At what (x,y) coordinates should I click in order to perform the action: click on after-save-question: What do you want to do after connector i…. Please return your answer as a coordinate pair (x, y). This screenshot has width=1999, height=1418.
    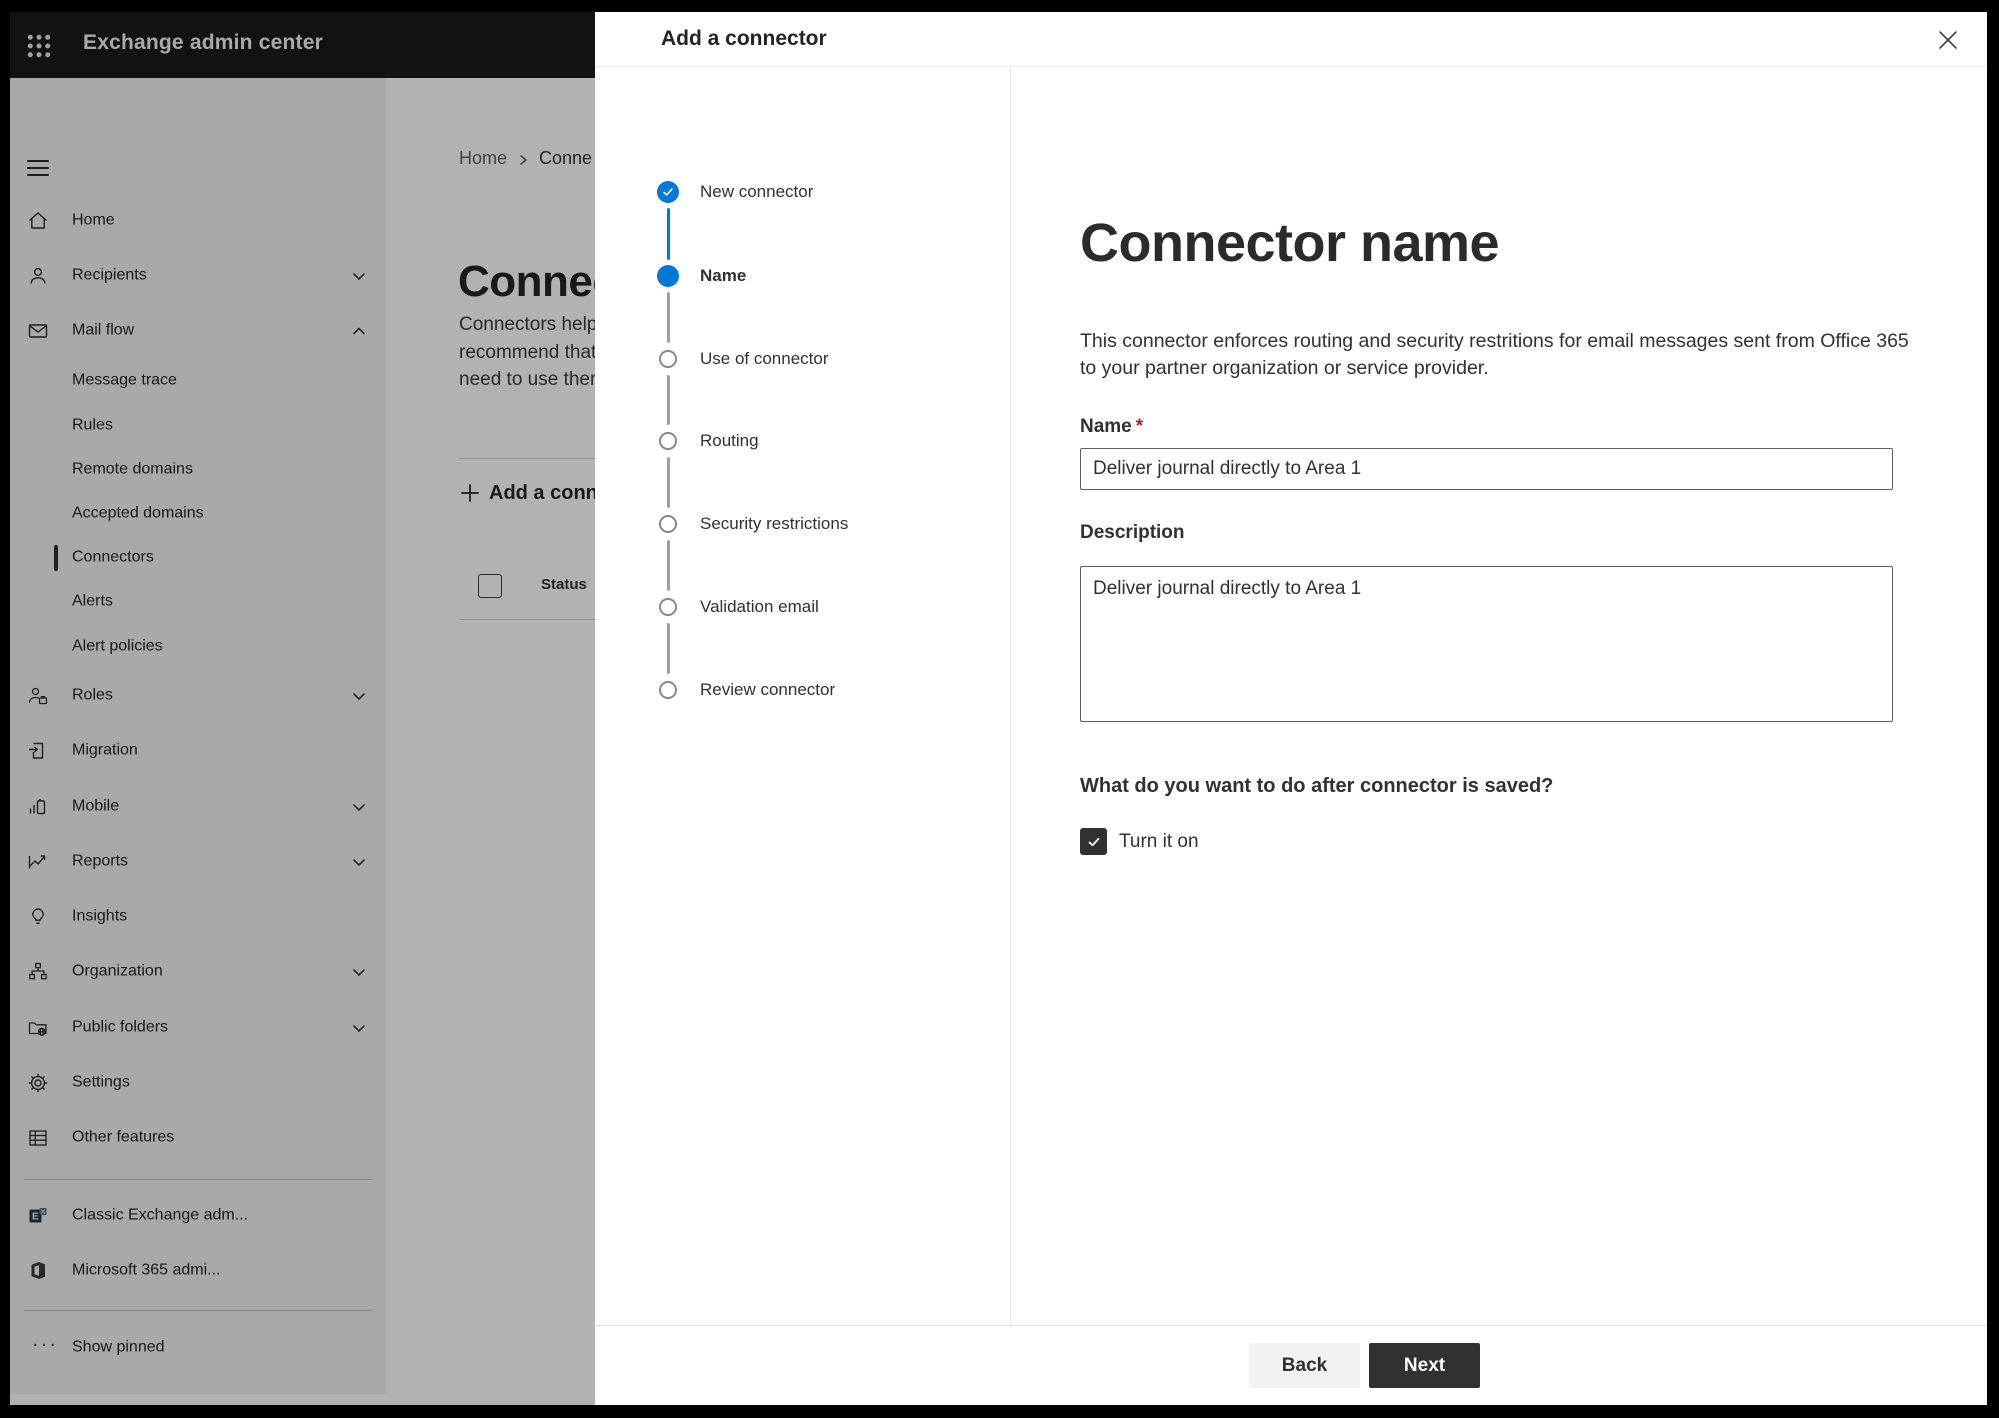
    Looking at the image, I should click on (1317, 786).